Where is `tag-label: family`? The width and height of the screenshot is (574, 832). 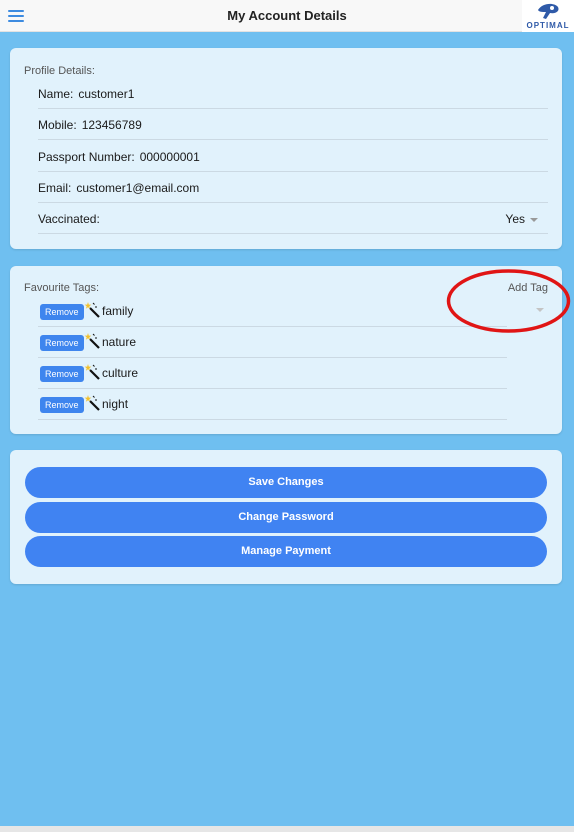
tag-label: family is located at coordinates (118, 311).